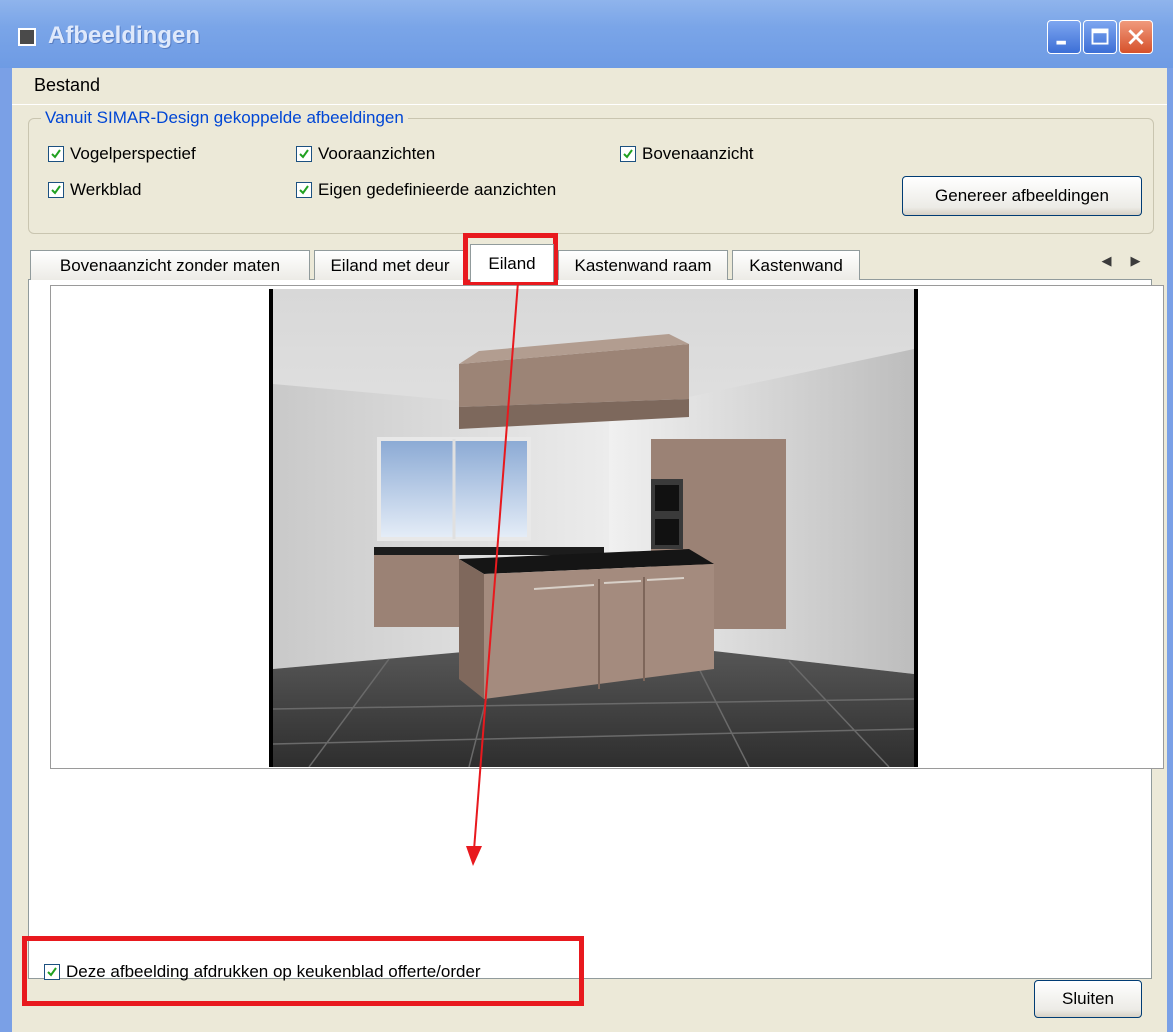  What do you see at coordinates (1061, 42) in the screenshot?
I see `minimize-icon` at bounding box center [1061, 42].